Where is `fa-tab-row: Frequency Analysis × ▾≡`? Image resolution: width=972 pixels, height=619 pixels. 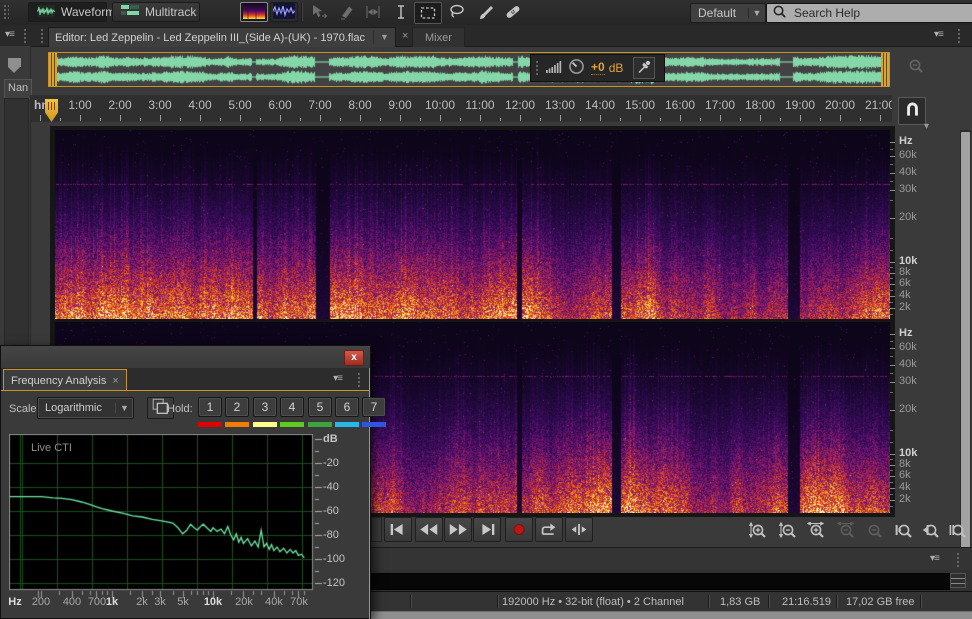 fa-tab-row: Frequency Analysis × ▾≡ is located at coordinates (185, 379).